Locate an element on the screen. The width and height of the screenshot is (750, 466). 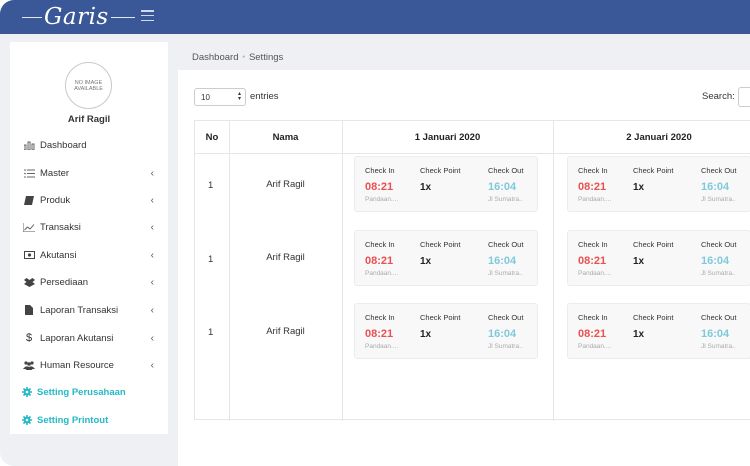
brand-name: Garis is located at coordinates (76, 17).